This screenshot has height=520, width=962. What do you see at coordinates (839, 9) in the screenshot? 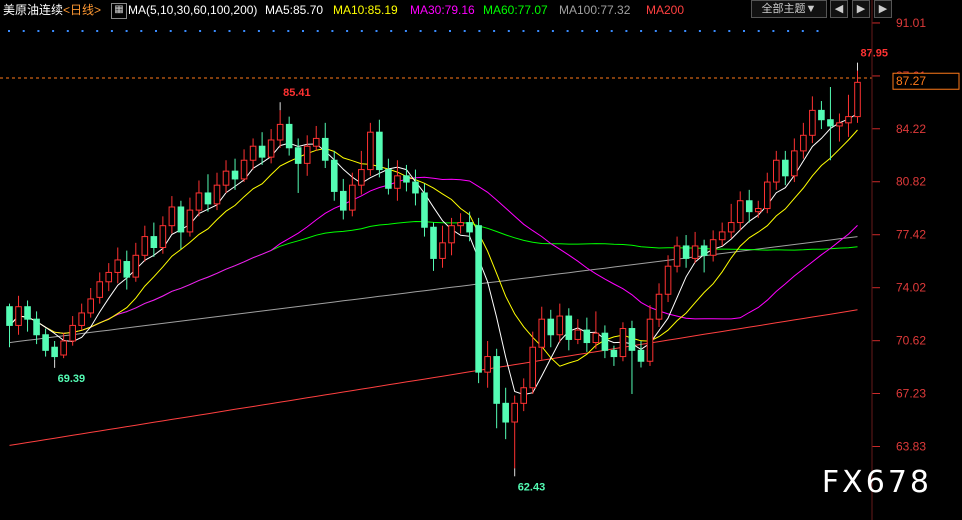
I see `scroll-left-icon: ◀` at bounding box center [839, 9].